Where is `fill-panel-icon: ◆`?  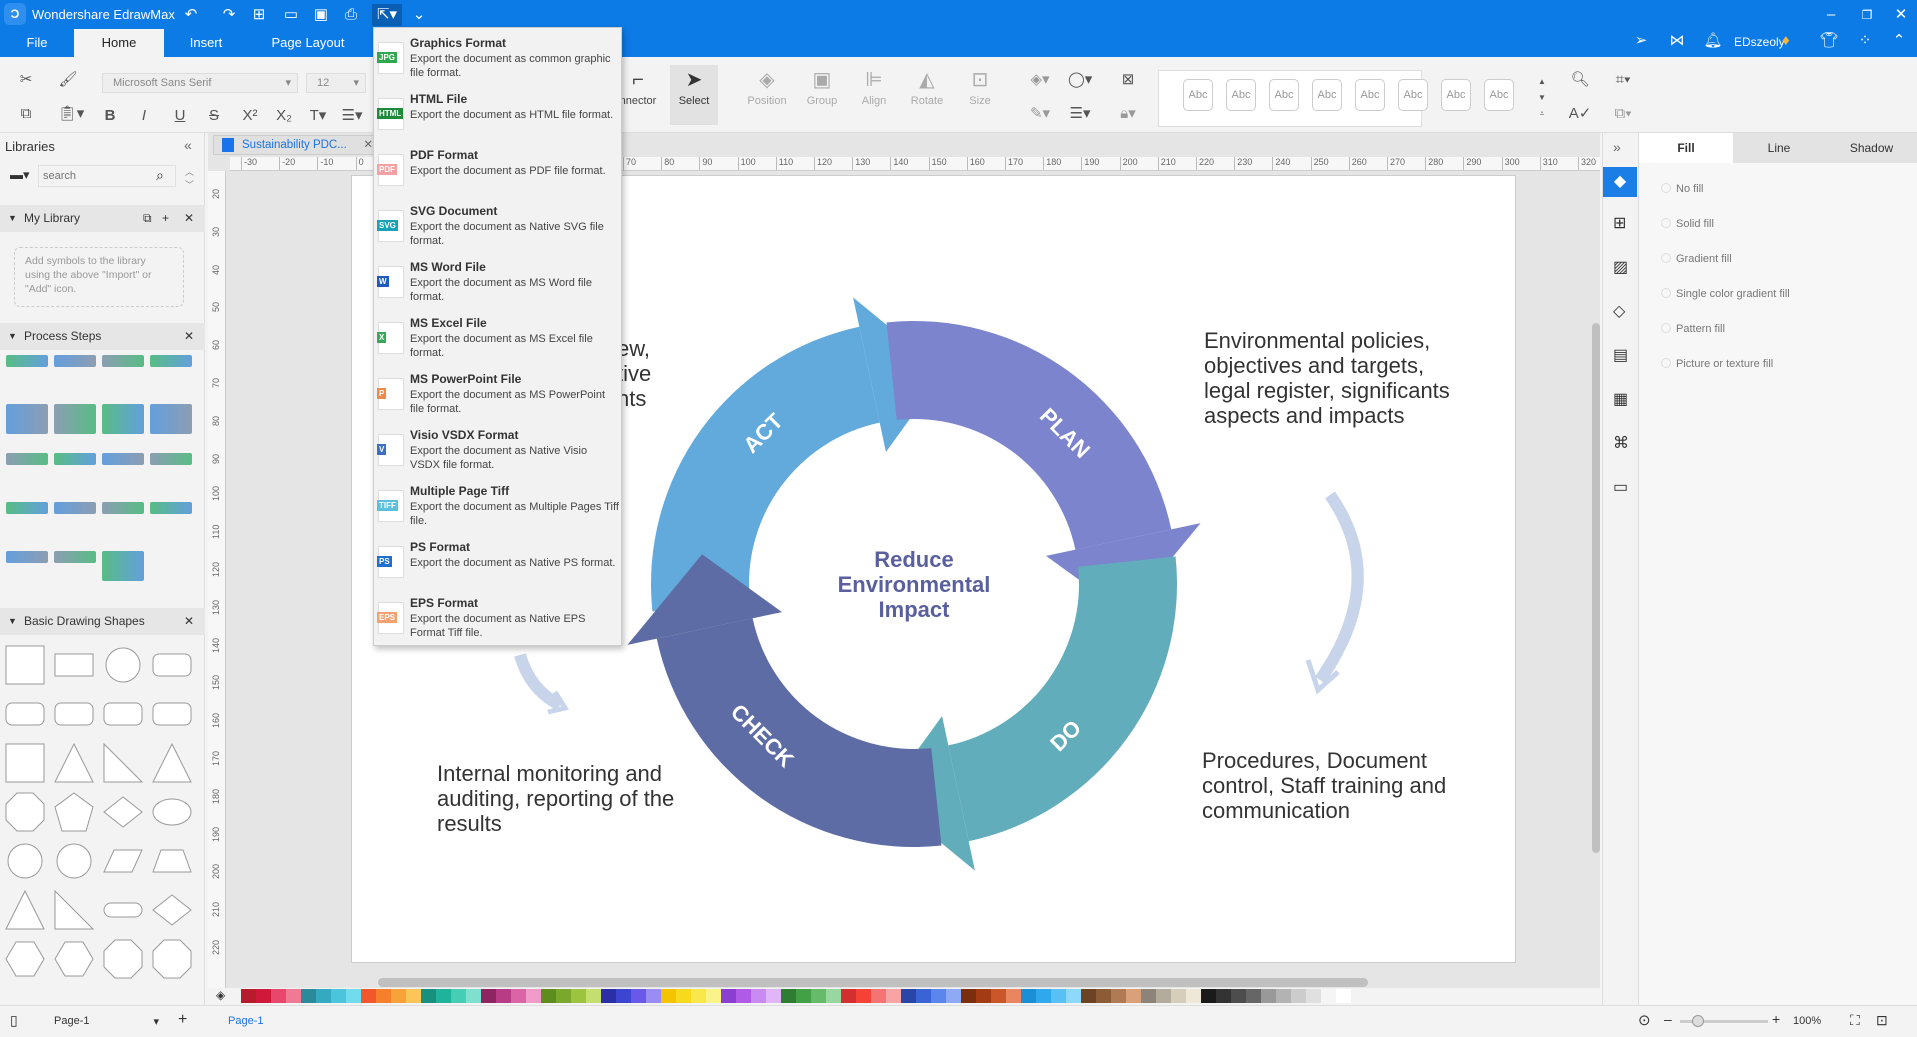
fill-panel-icon: ◆ is located at coordinates (1620, 182).